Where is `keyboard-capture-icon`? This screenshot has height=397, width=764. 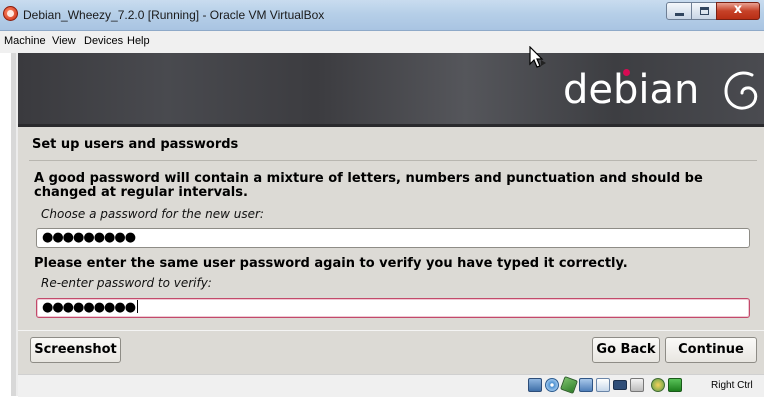
keyboard-capture-icon is located at coordinates (675, 385).